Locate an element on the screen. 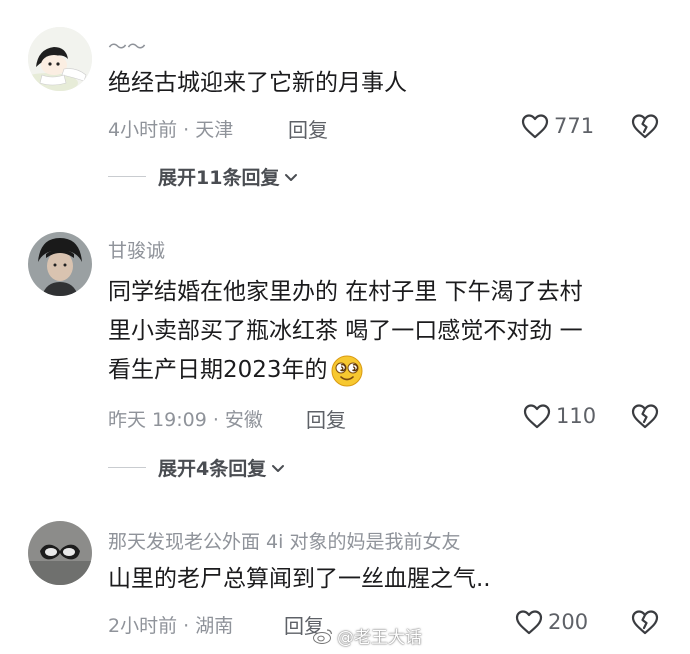  expand-replies-button: 展开4条回复 is located at coordinates (197, 467).